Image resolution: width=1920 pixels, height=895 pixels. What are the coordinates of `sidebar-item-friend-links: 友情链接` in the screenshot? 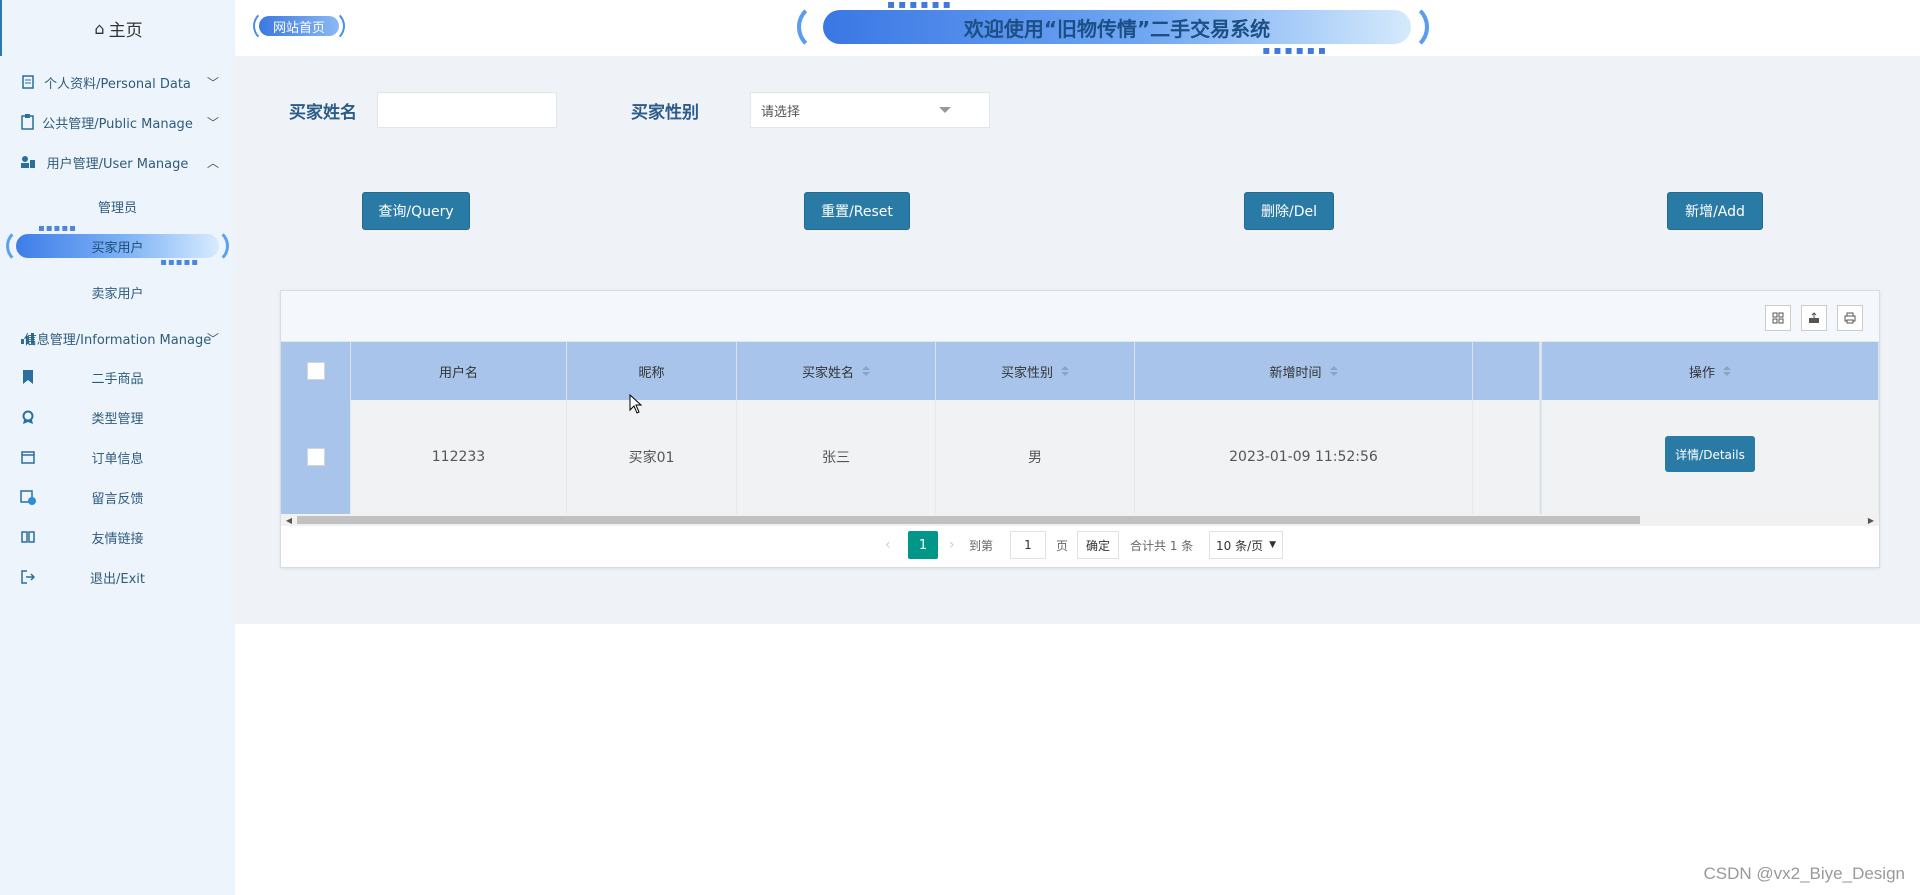 It's located at (117, 537).